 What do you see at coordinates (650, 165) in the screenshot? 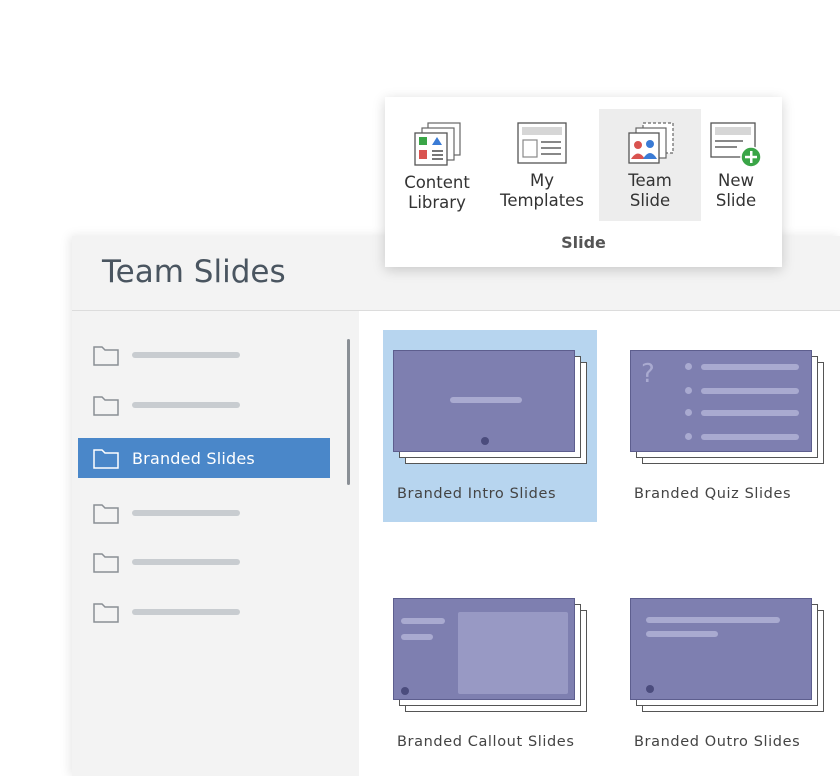
I see `team-slide-button: Team Slide` at bounding box center [650, 165].